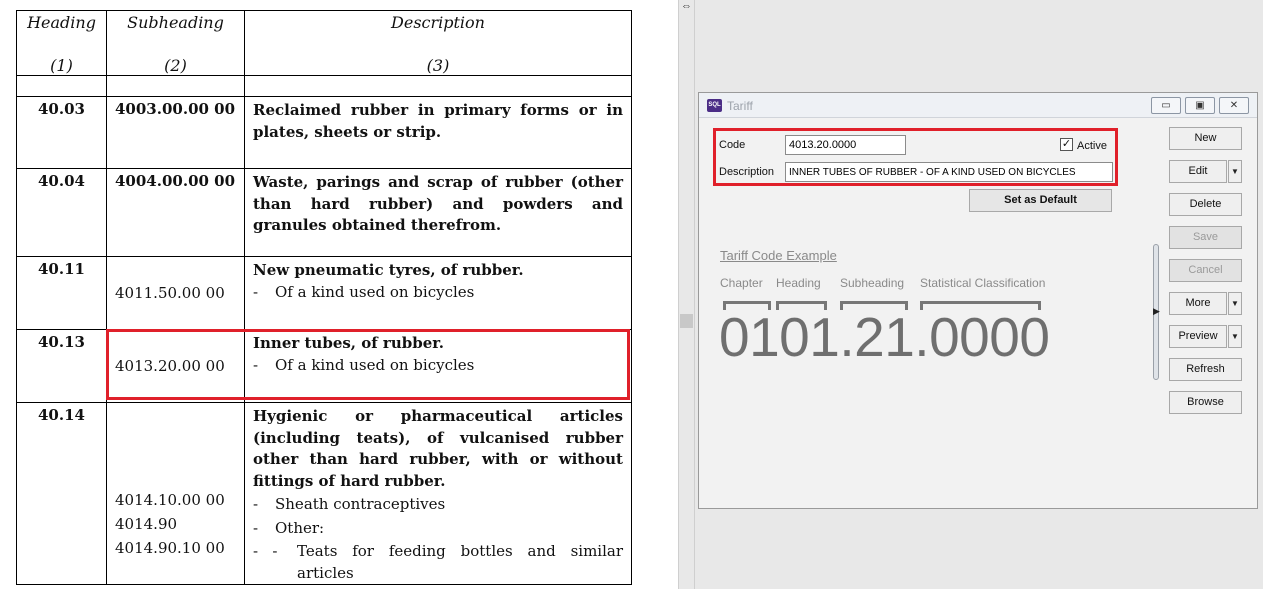 The width and height of the screenshot is (1263, 589). What do you see at coordinates (175, 212) in the screenshot?
I see `subheading-cell: 4004.00.00 00` at bounding box center [175, 212].